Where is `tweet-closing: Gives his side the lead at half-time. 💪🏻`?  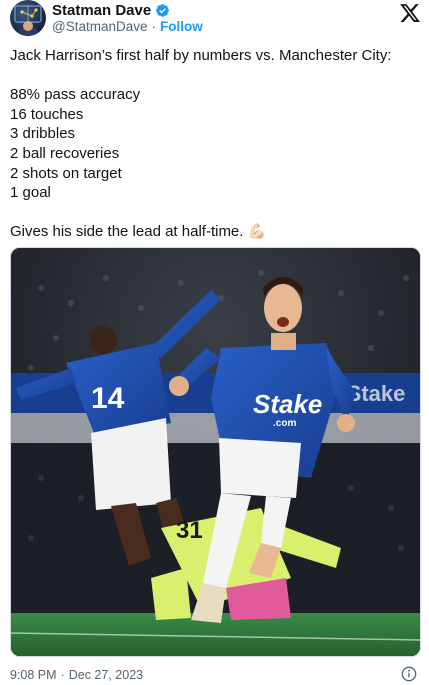 tweet-closing: Gives his side the lead at half-time. 💪🏻 is located at coordinates (138, 232).